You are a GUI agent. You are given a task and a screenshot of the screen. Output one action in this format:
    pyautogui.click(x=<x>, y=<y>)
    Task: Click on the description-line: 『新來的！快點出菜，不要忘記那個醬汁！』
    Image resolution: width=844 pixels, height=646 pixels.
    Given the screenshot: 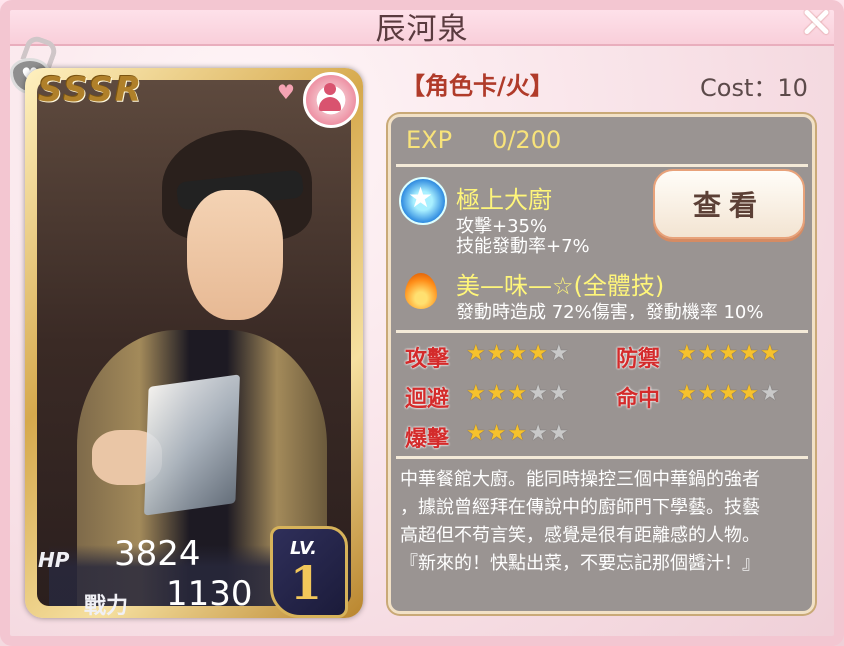 What is the action you would take?
    pyautogui.click(x=580, y=563)
    